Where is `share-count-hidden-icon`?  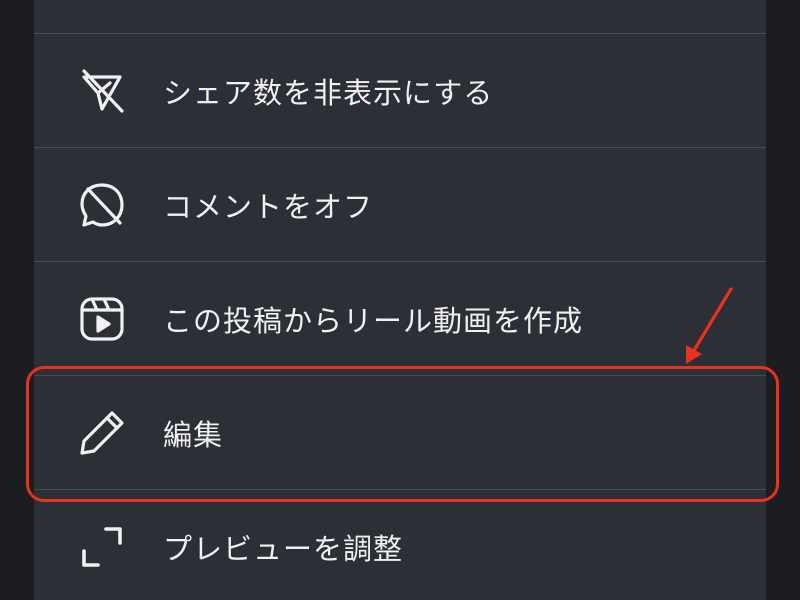
share-count-hidden-icon is located at coordinates (102, 91).